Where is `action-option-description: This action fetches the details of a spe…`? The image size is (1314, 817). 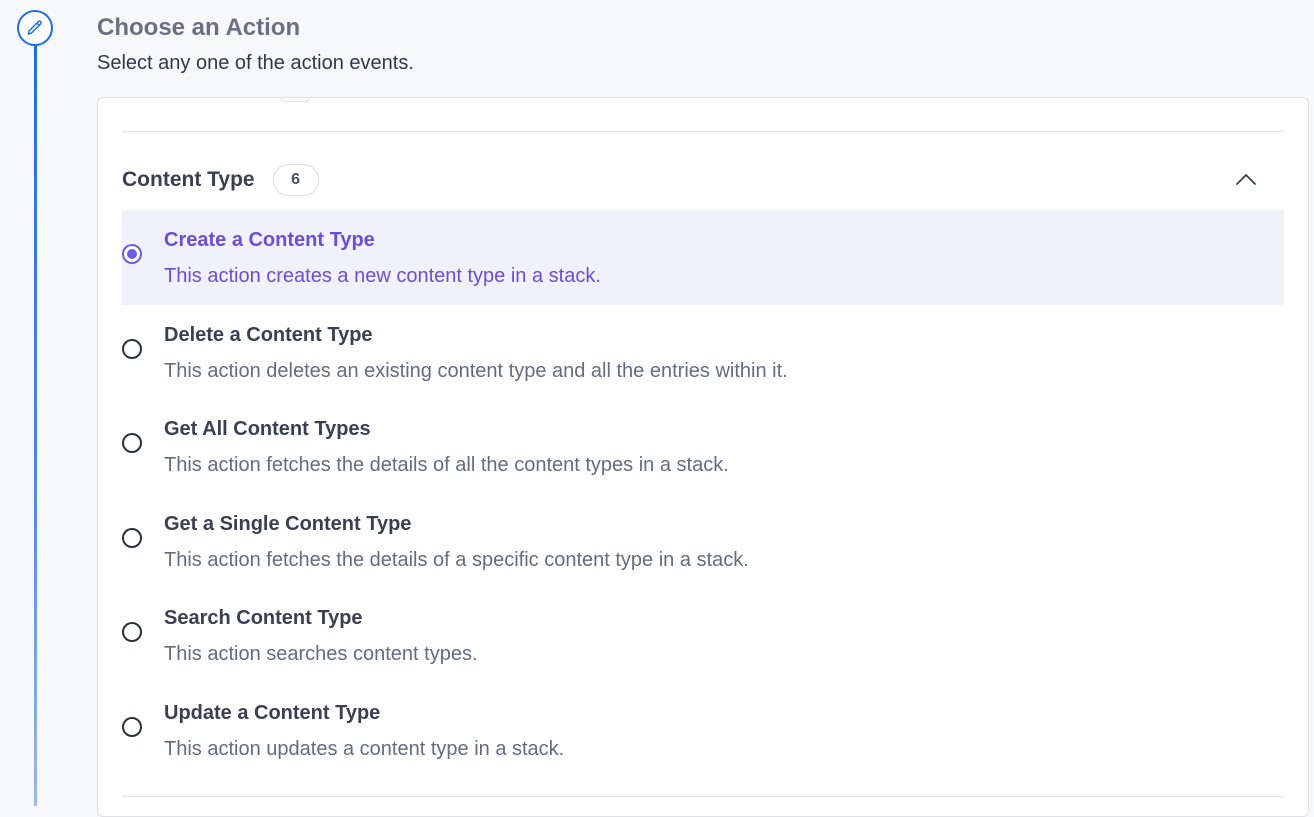 action-option-description: This action fetches the details of a spe… is located at coordinates (456, 559).